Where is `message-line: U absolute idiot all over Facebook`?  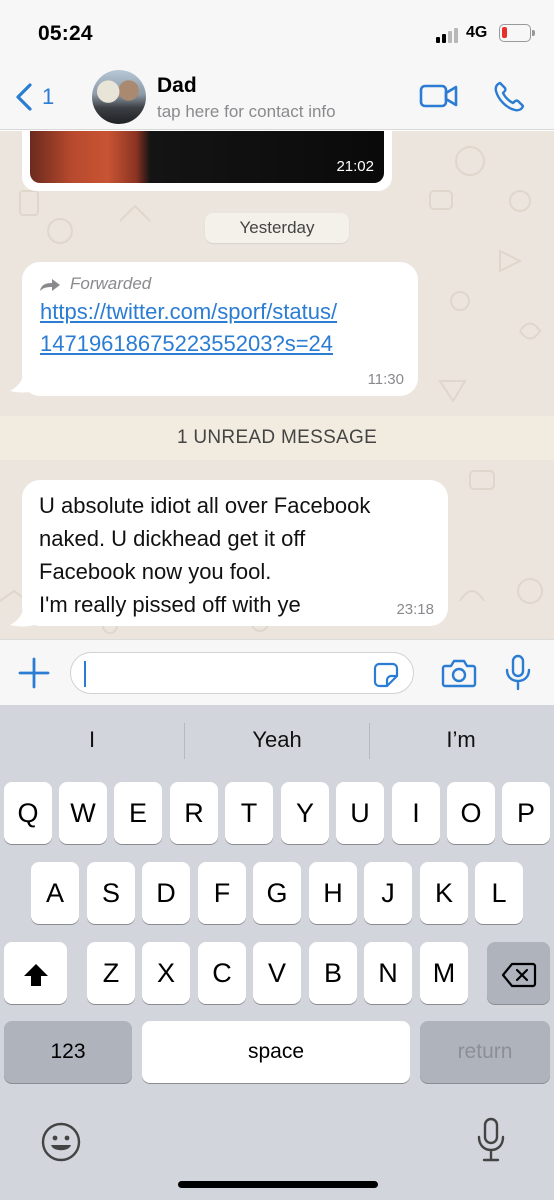 message-line: U absolute idiot all over Facebook is located at coordinates (205, 505).